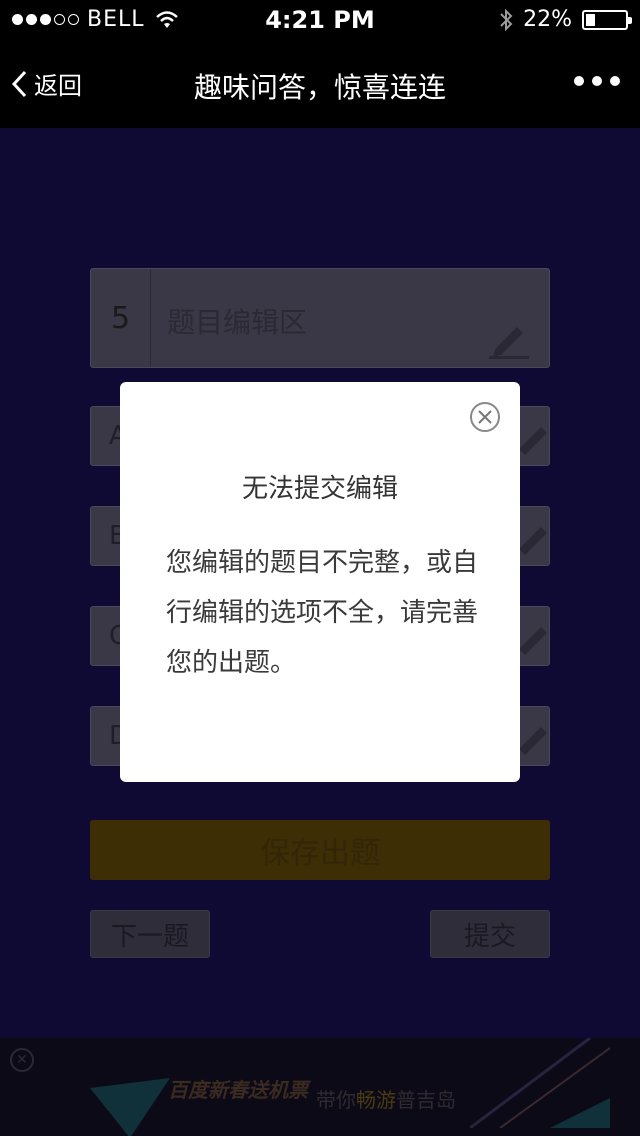 Image resolution: width=640 pixels, height=1136 pixels. What do you see at coordinates (237, 322) in the screenshot?
I see `question-placeholder: 题目编辑区` at bounding box center [237, 322].